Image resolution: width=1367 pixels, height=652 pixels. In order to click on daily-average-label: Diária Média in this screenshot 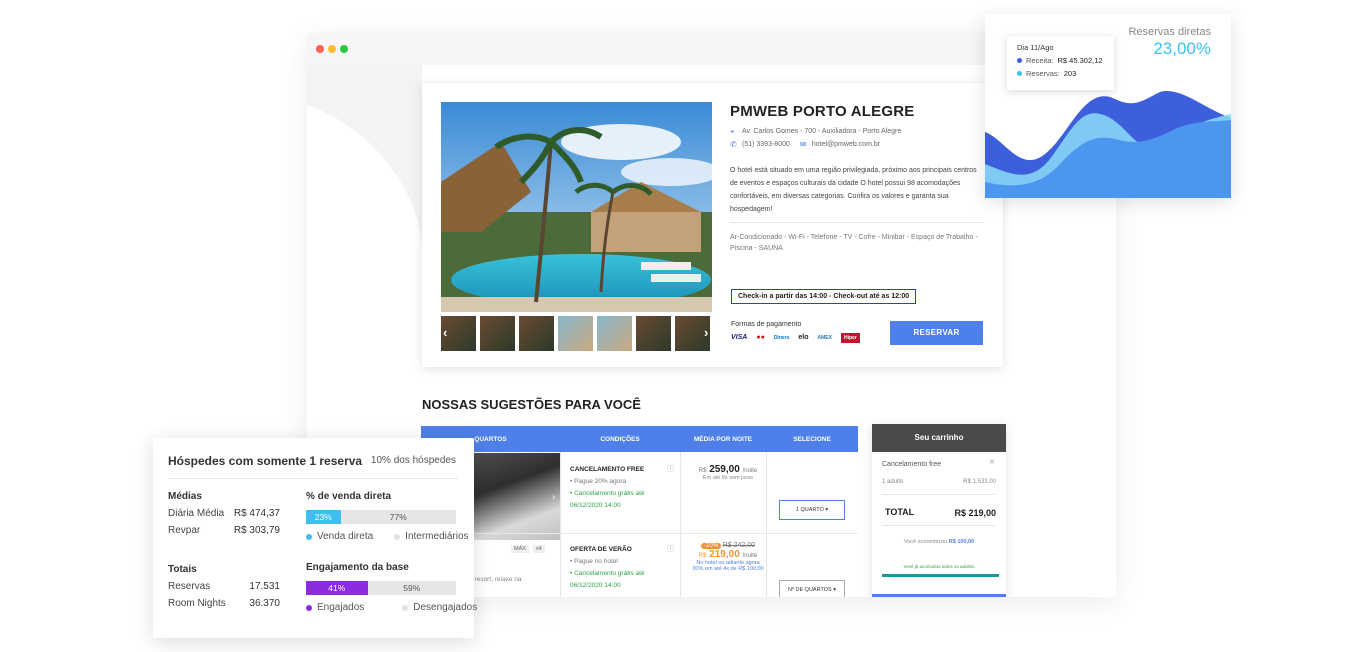, I will do `click(196, 513)`.